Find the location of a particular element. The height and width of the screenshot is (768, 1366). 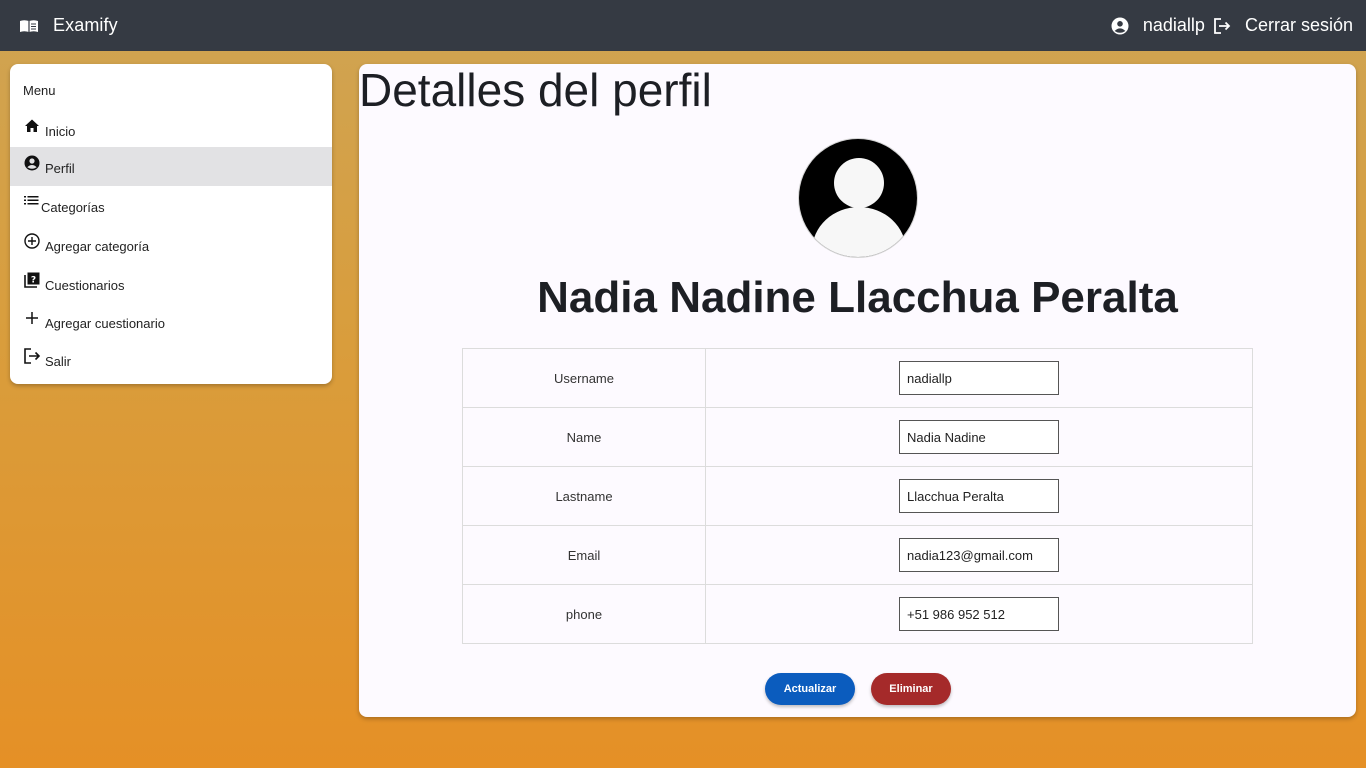

book-icon is located at coordinates (29, 26).